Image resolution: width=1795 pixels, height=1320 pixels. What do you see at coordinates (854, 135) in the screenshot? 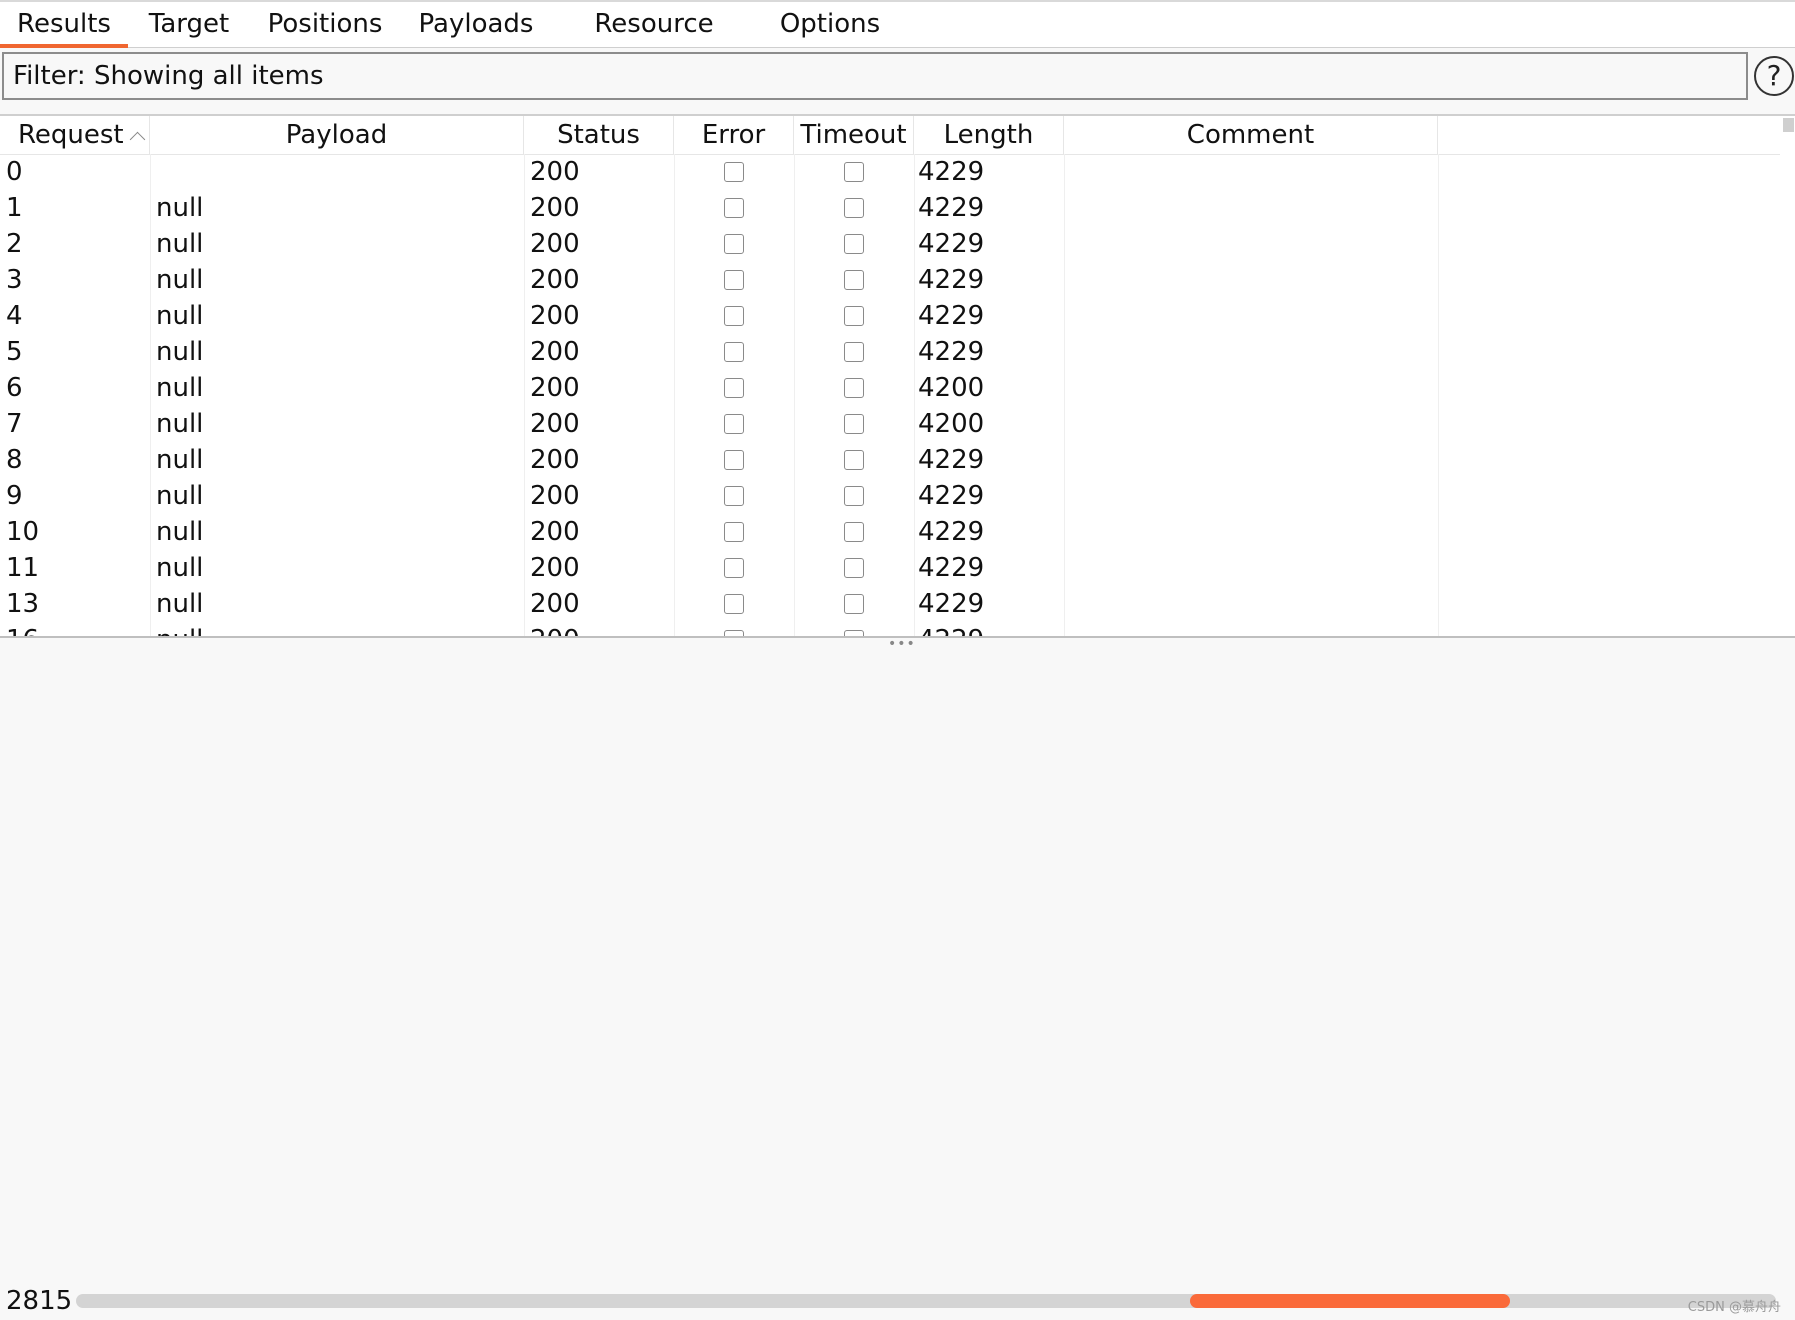
I see `column-header-timeout: Timeout` at bounding box center [854, 135].